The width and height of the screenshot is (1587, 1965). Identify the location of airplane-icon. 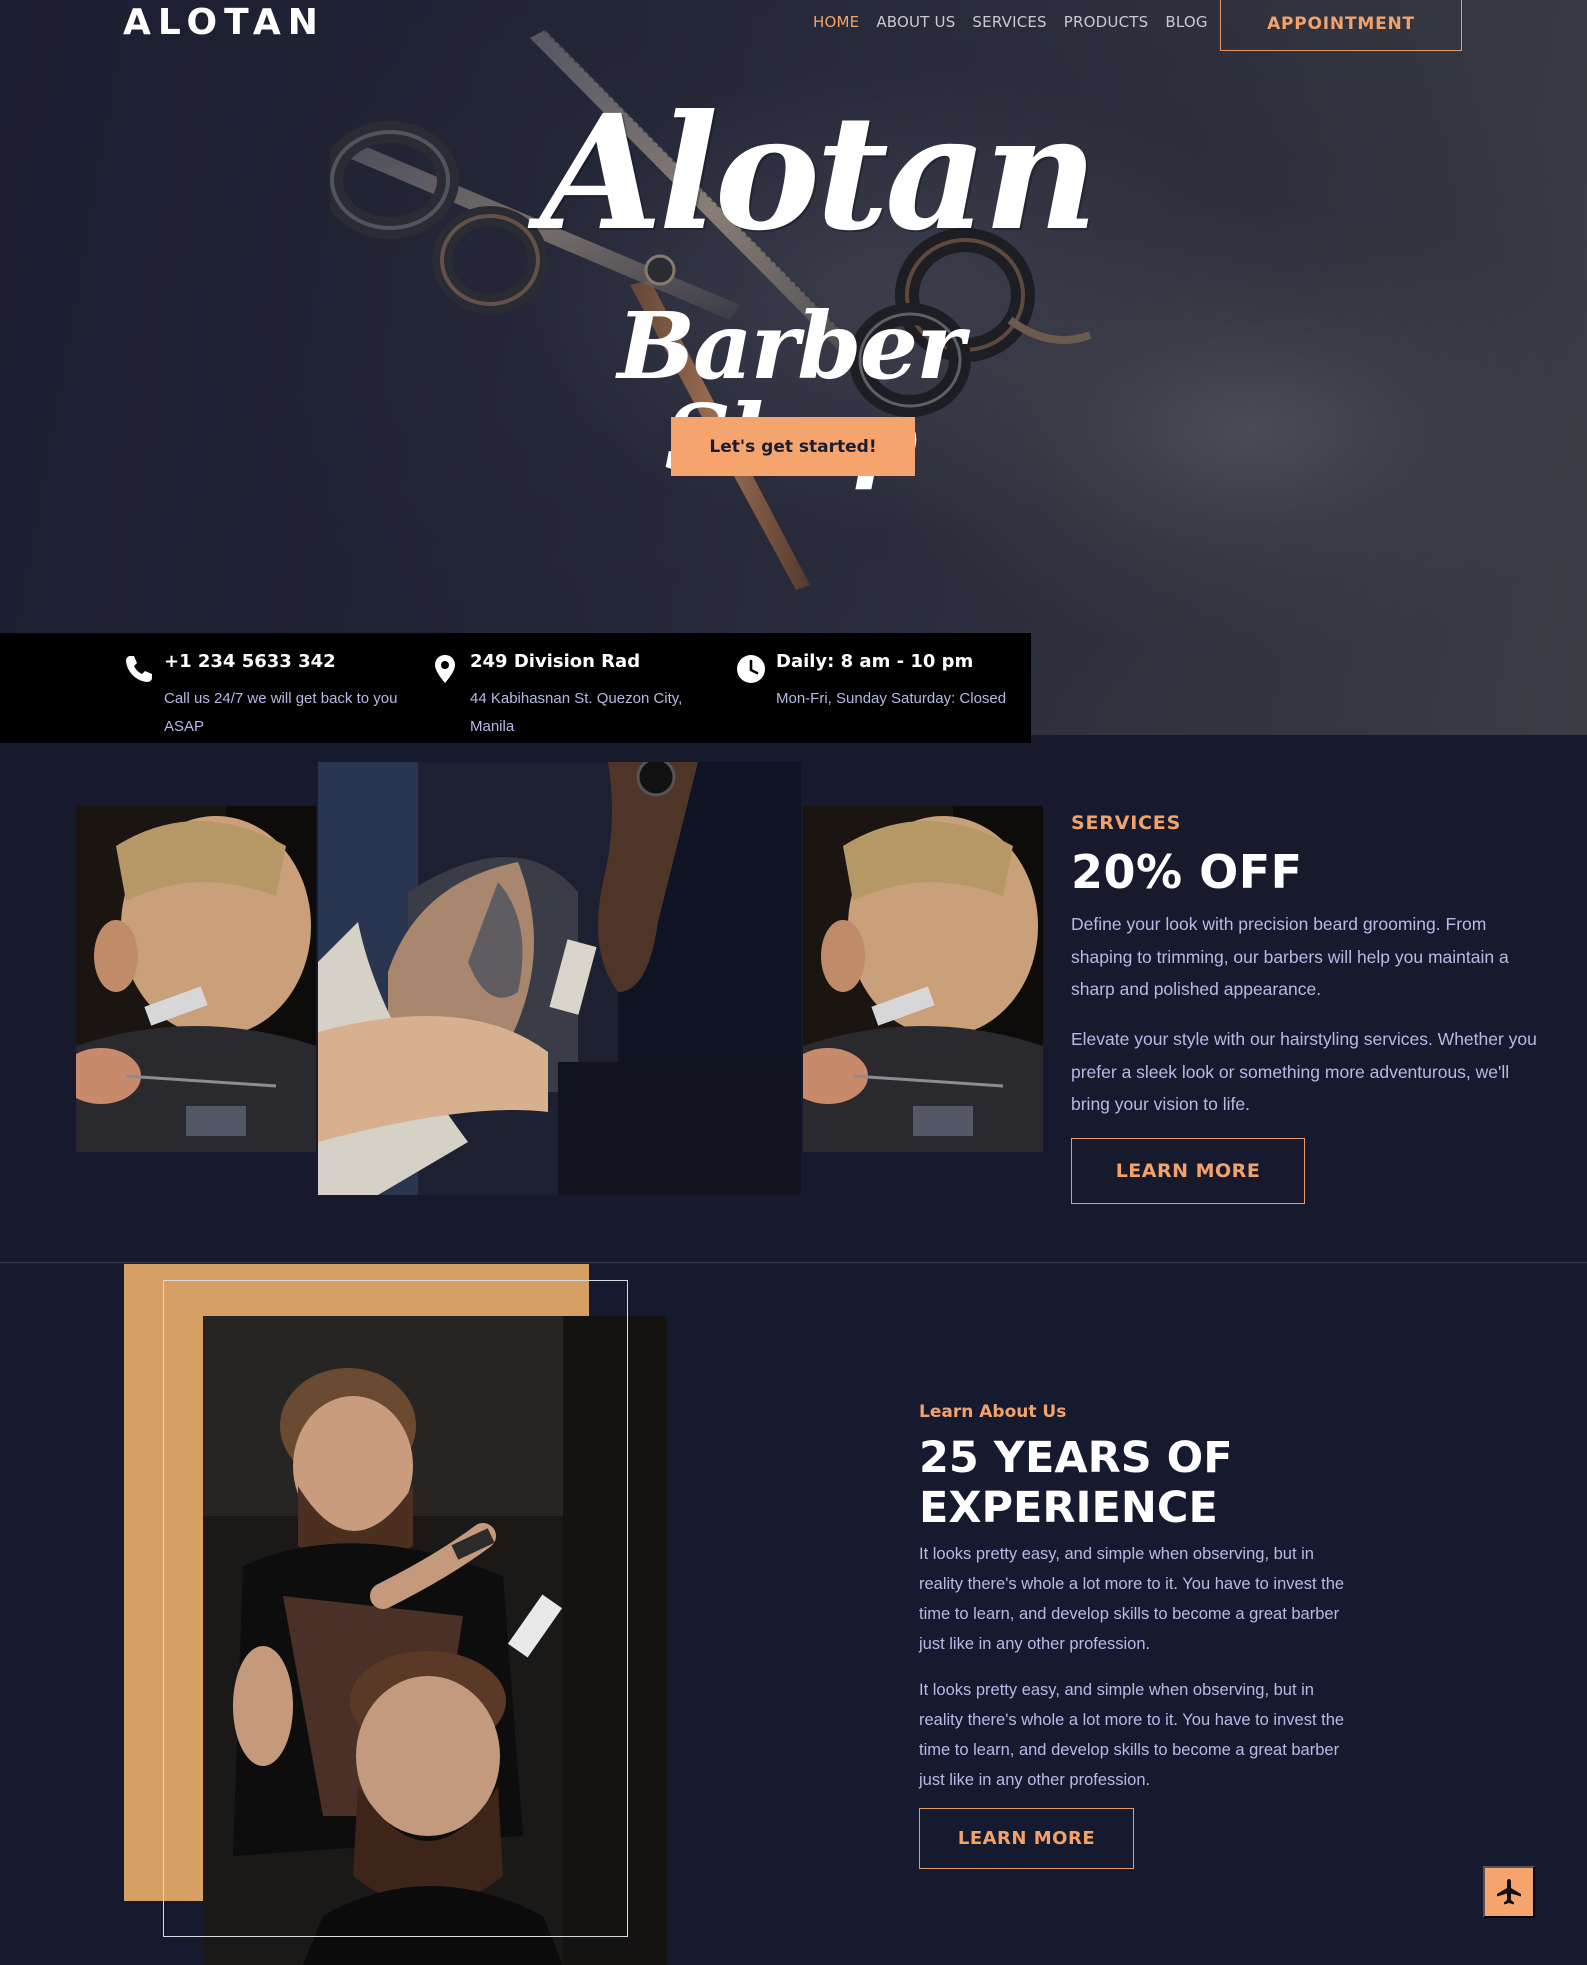
(1509, 1892).